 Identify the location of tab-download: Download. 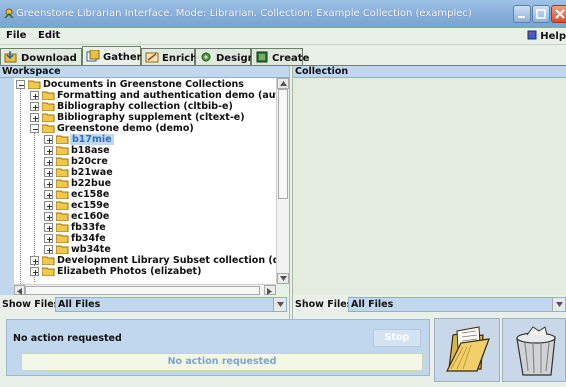
(41, 56).